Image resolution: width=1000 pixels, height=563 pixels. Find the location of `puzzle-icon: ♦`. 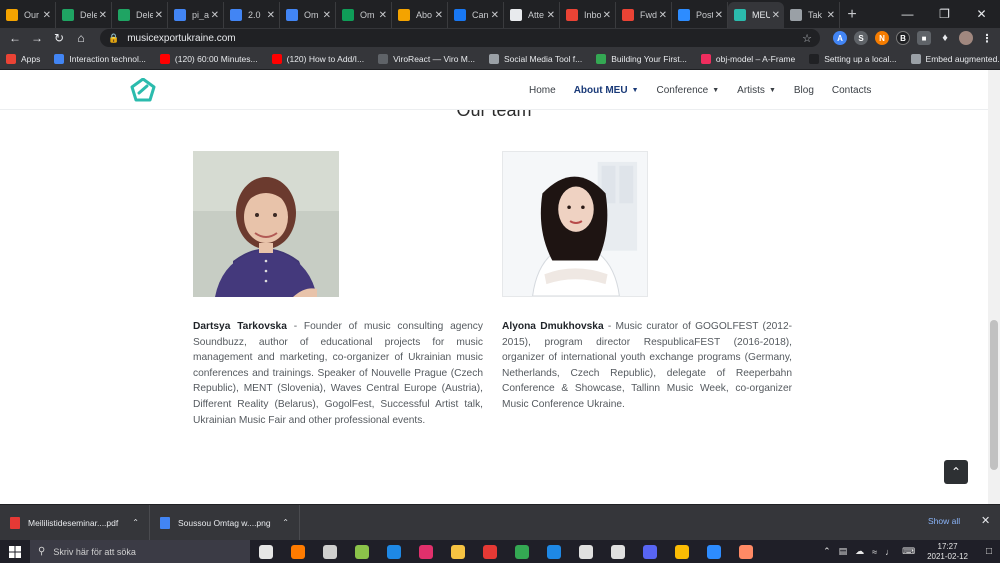

puzzle-icon: ♦ is located at coordinates (945, 38).